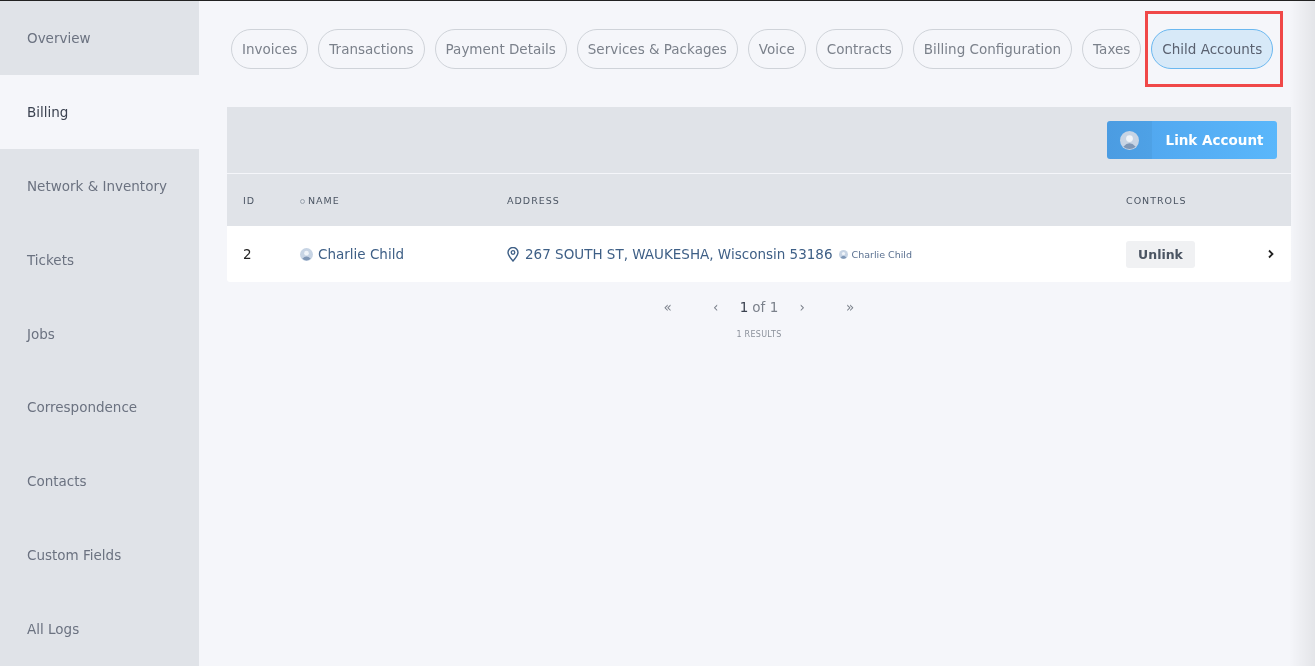 The height and width of the screenshot is (666, 1315). I want to click on column-header: NAME, so click(403, 200).